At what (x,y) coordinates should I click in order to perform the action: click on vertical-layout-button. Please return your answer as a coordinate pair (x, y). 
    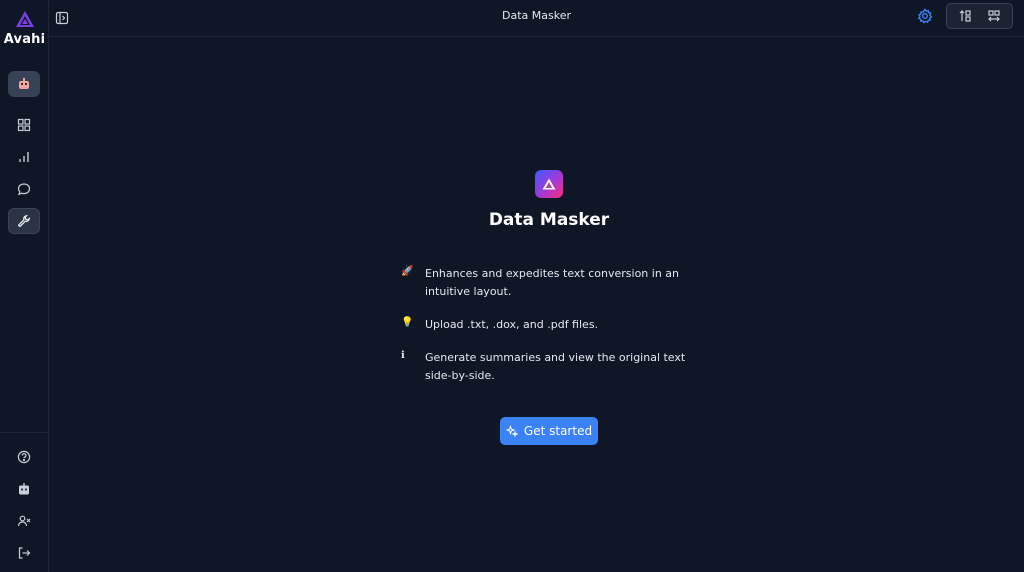
    Looking at the image, I should click on (965, 16).